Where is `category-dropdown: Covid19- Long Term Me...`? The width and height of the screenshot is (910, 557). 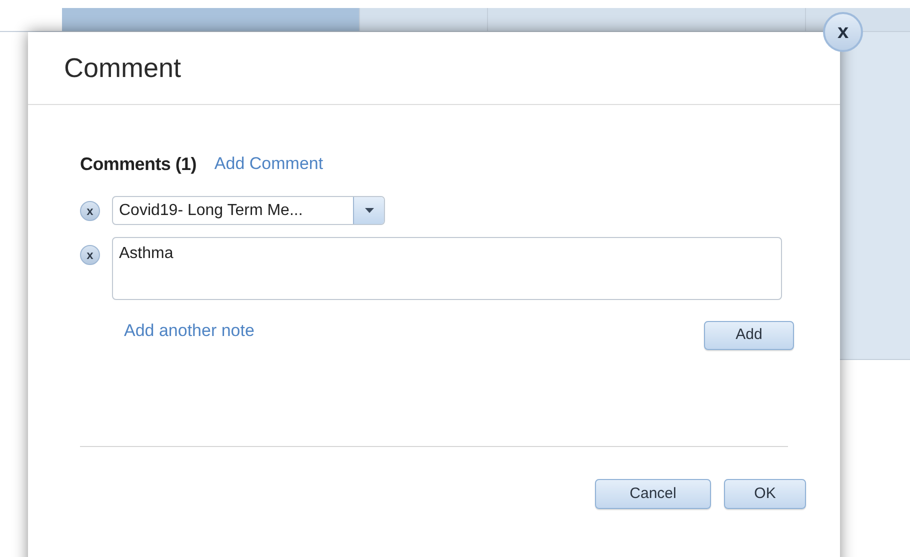
category-dropdown: Covid19- Long Term Me... is located at coordinates (248, 210).